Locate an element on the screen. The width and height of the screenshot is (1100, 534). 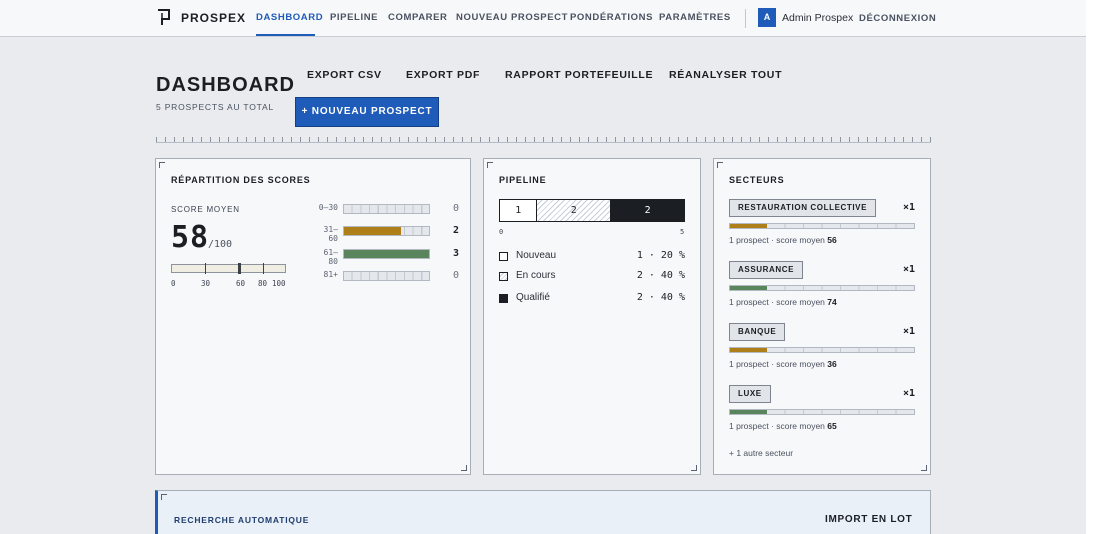
nav-active-indicator is located at coordinates (285, 35).